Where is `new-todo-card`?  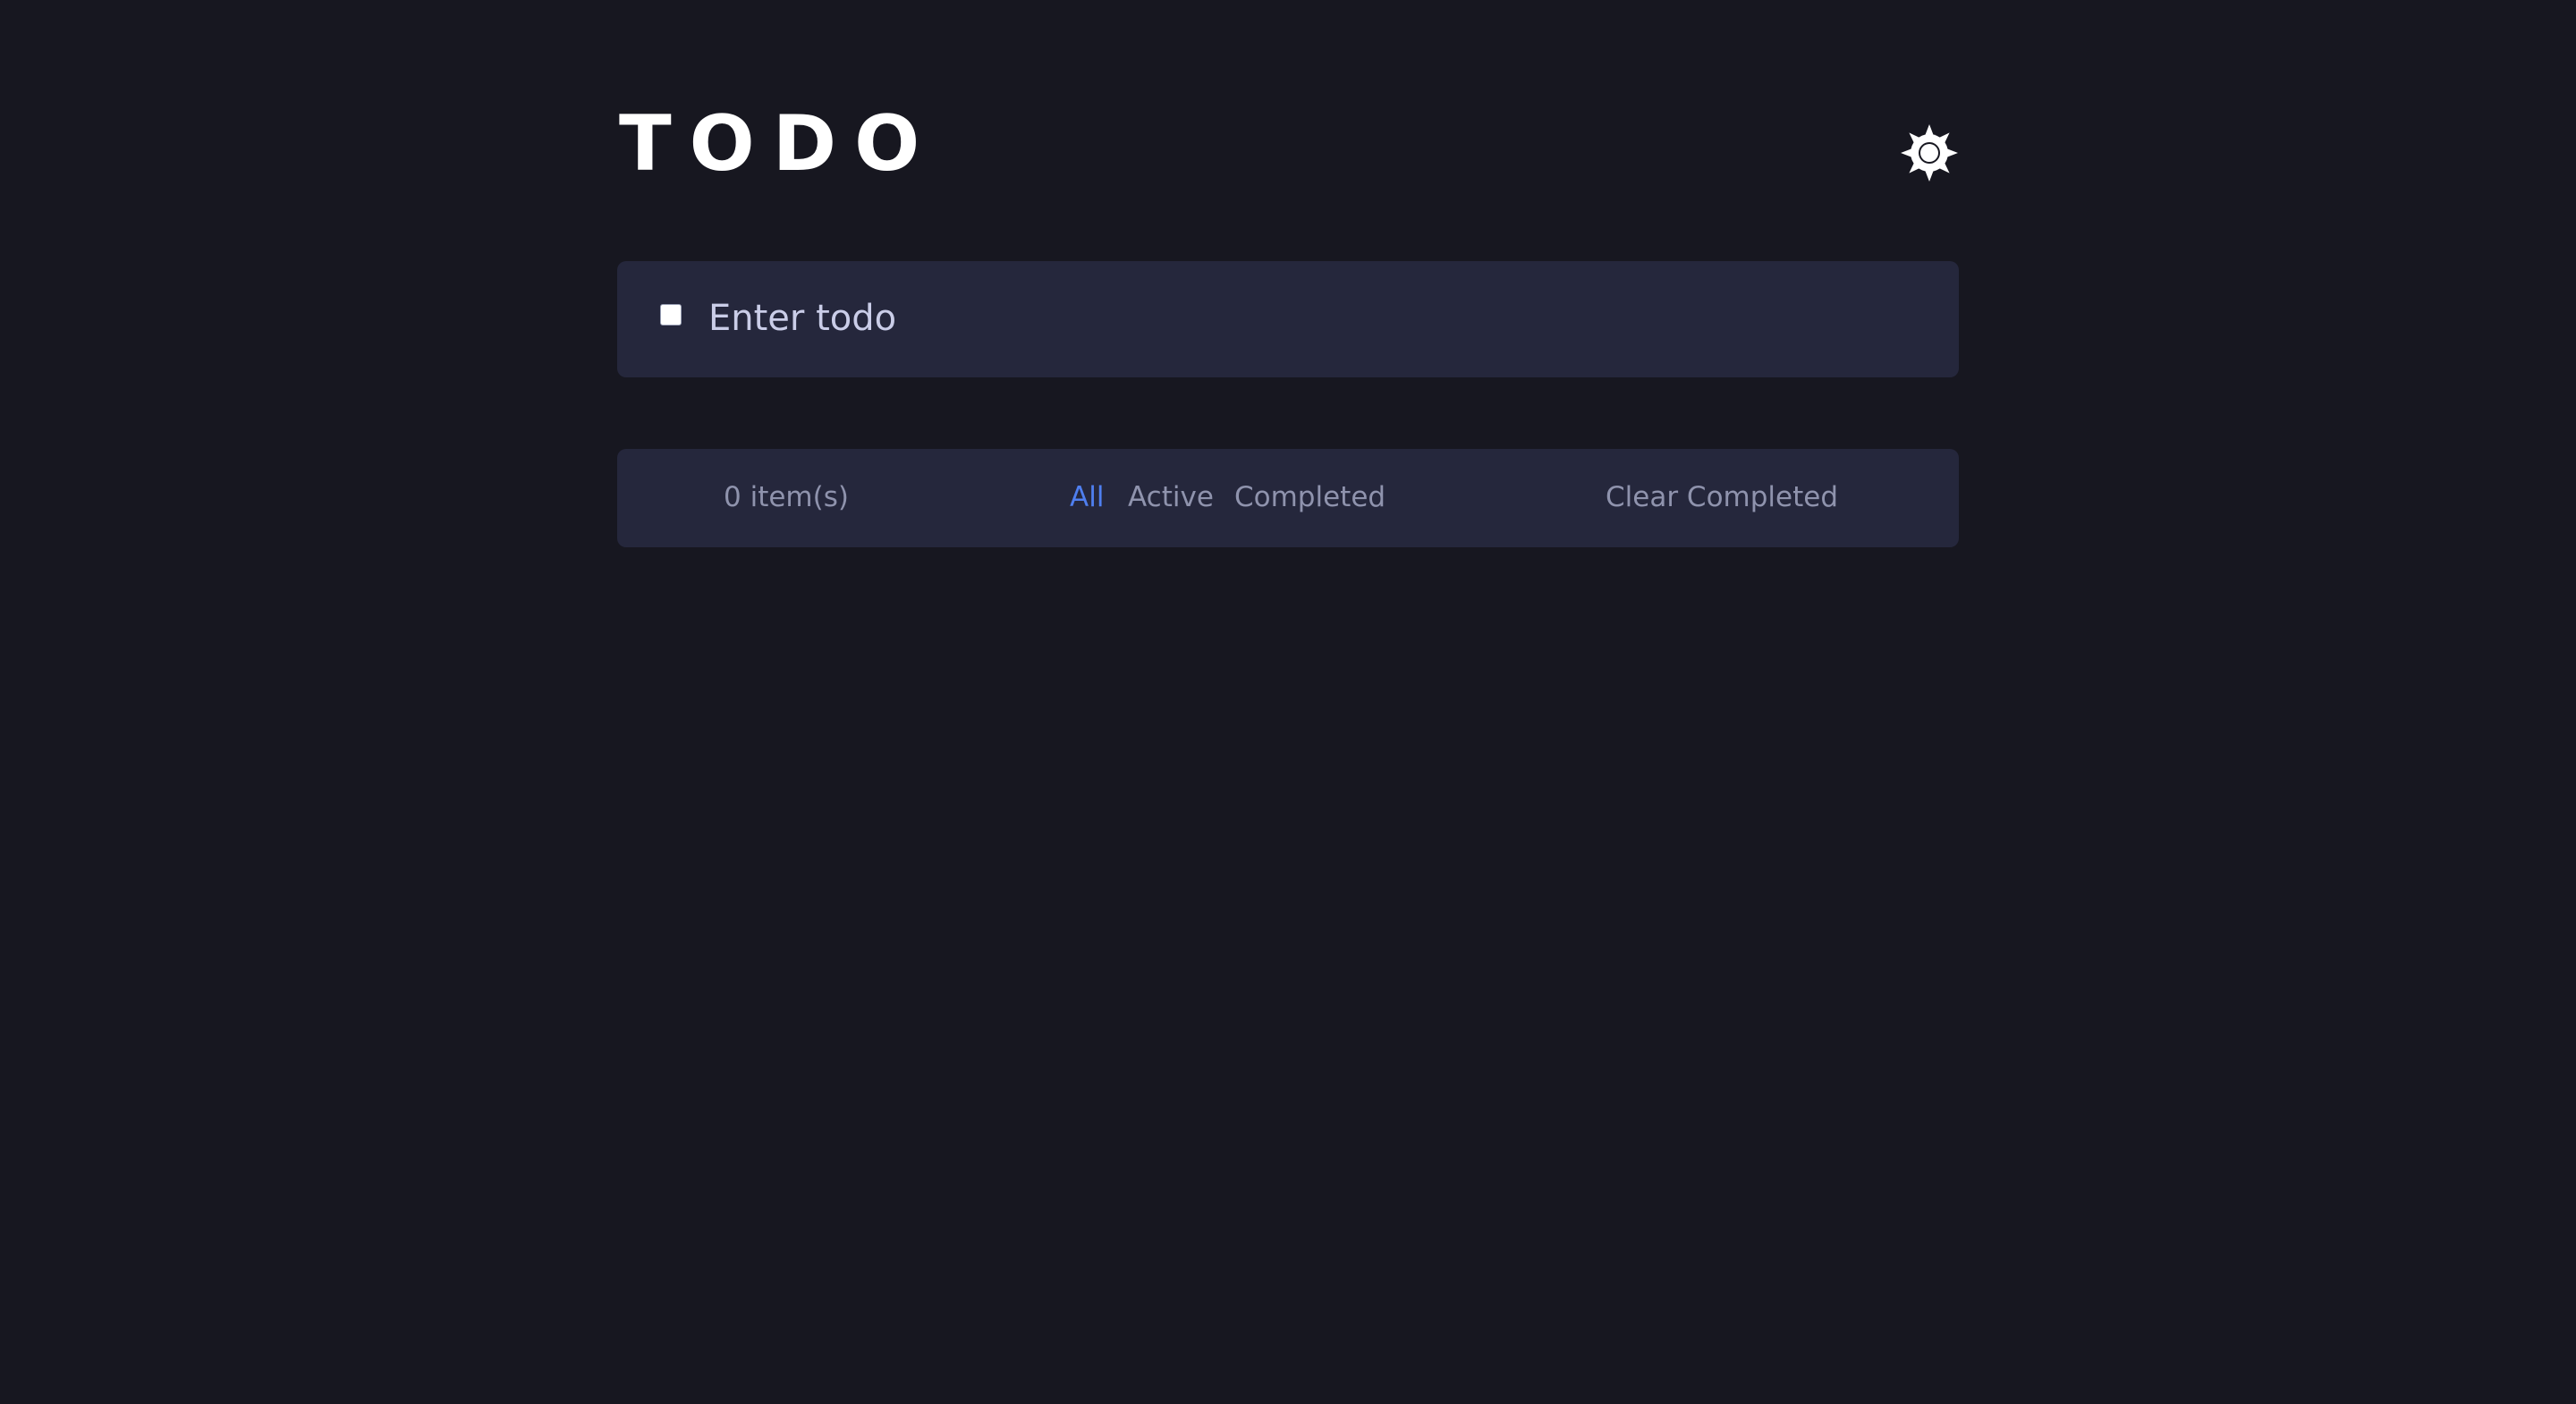
new-todo-card is located at coordinates (1288, 319).